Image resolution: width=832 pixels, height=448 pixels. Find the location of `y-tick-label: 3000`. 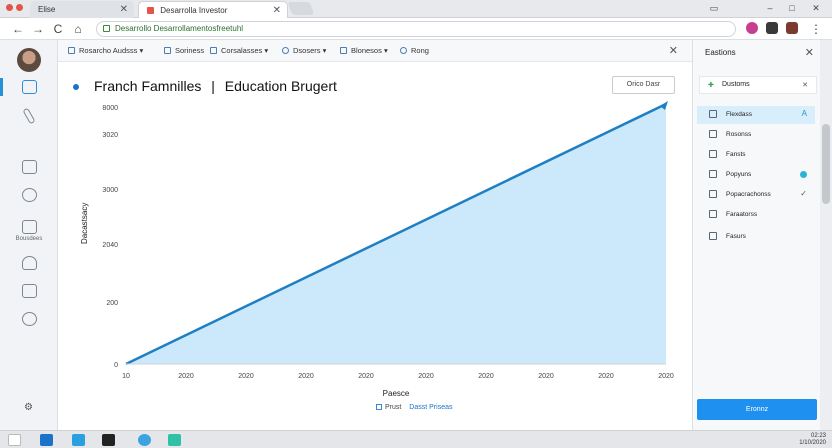

y-tick-label: 3000 is located at coordinates (110, 190).